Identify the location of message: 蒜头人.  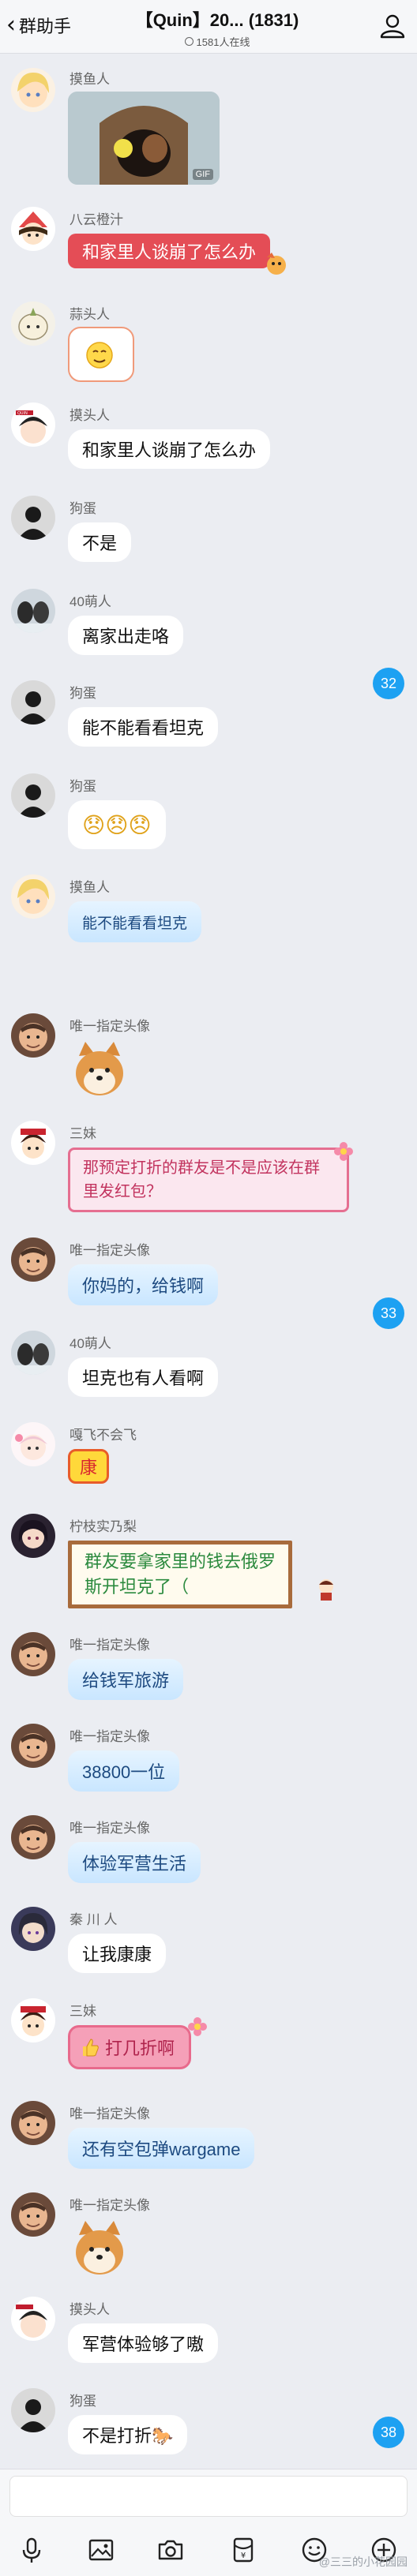
(208, 343).